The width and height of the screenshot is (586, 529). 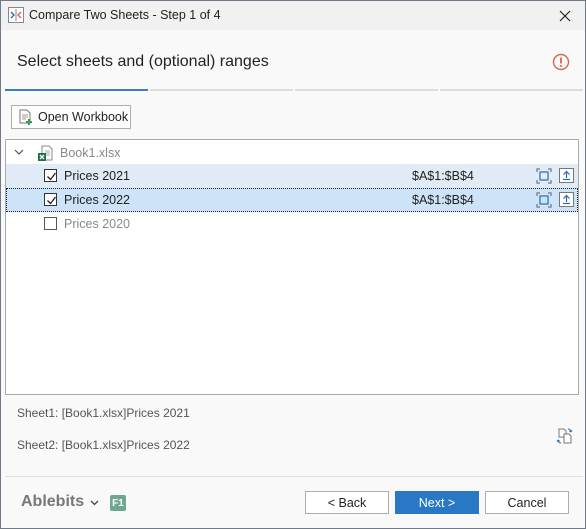 What do you see at coordinates (118, 503) in the screenshot?
I see `help-f1-button: F1` at bounding box center [118, 503].